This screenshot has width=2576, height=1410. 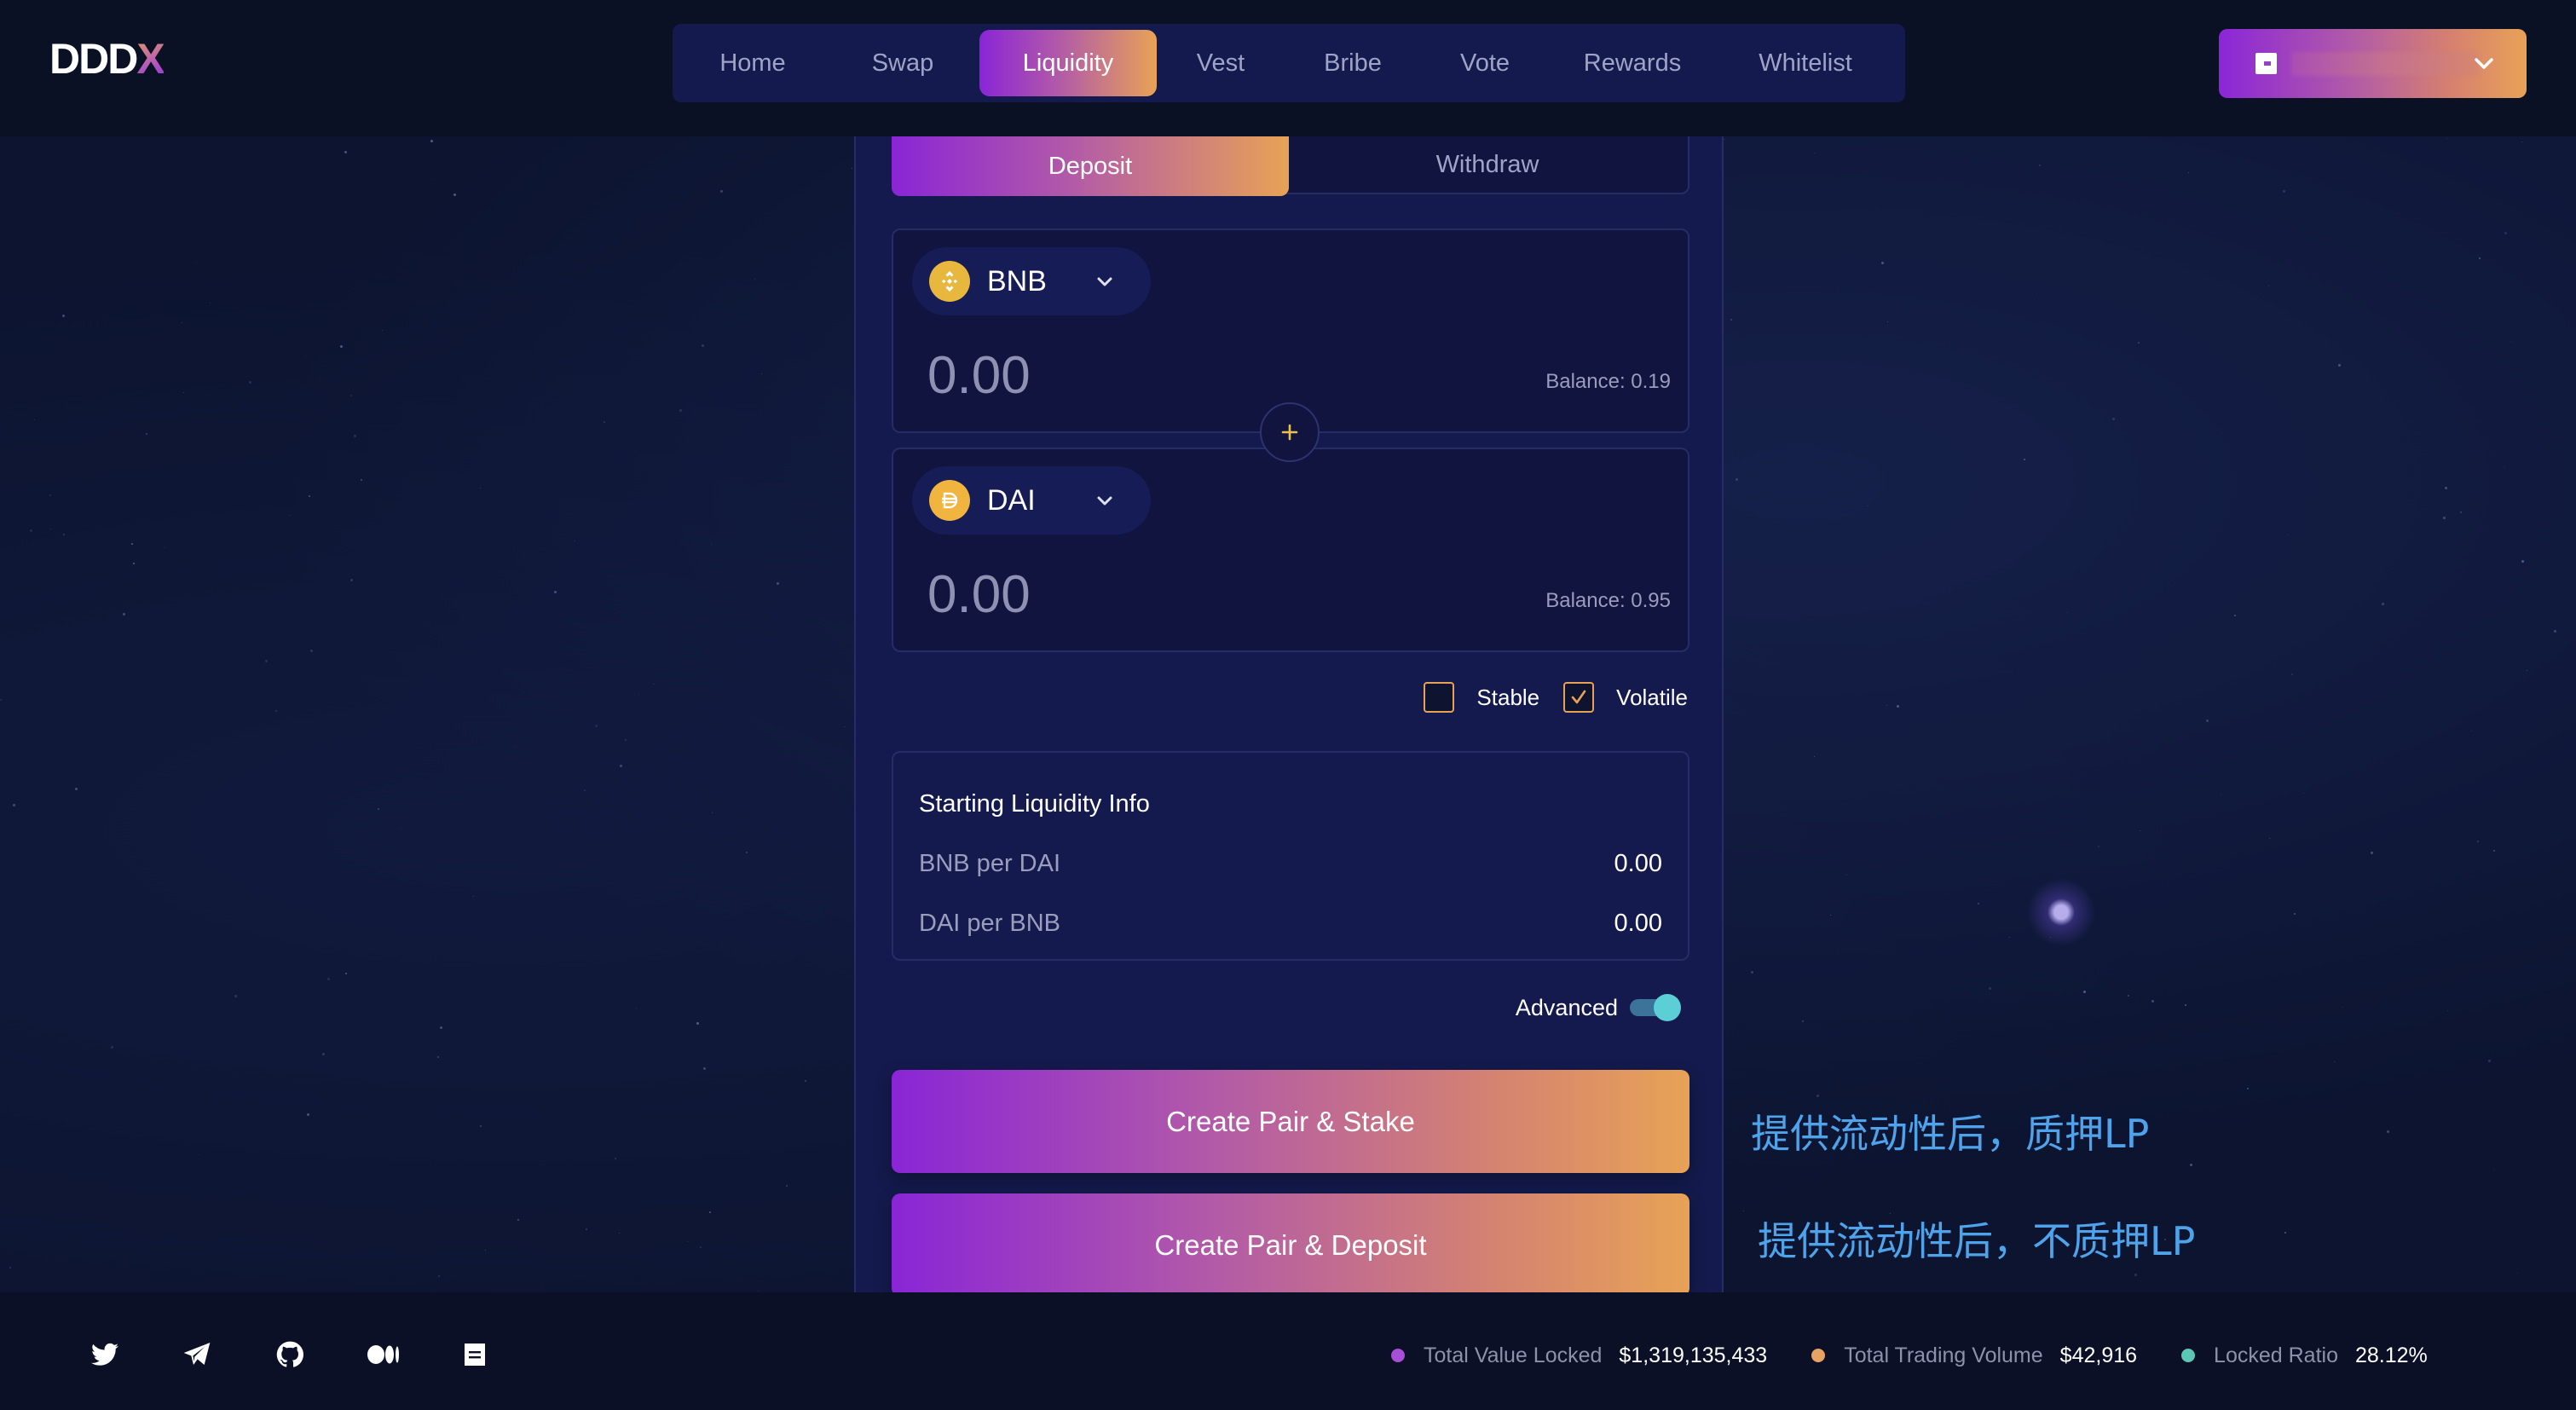 What do you see at coordinates (1290, 1243) in the screenshot?
I see `create-pair-deposit-button: Create Pair & Deposit` at bounding box center [1290, 1243].